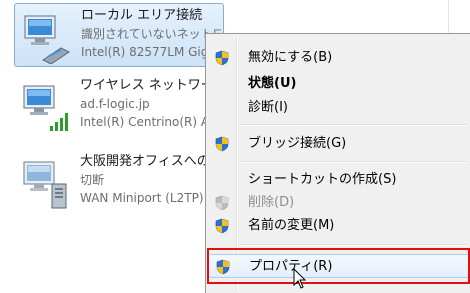 This screenshot has height=293, width=470. Describe the element at coordinates (151, 34) in the screenshot. I see `connection-status: 識別されていないネットワーク` at that location.